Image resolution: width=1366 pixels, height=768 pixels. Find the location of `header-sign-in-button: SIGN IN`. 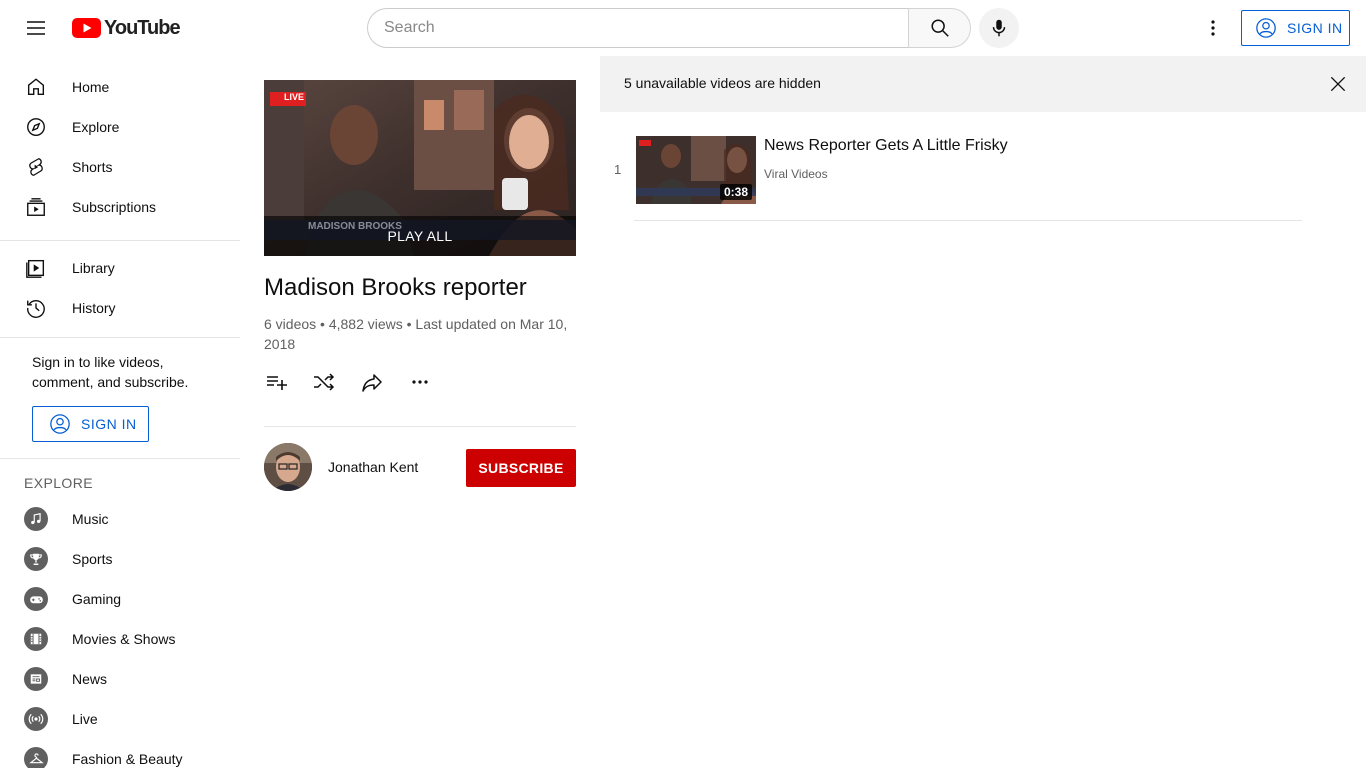

header-sign-in-button: SIGN IN is located at coordinates (1295, 28).